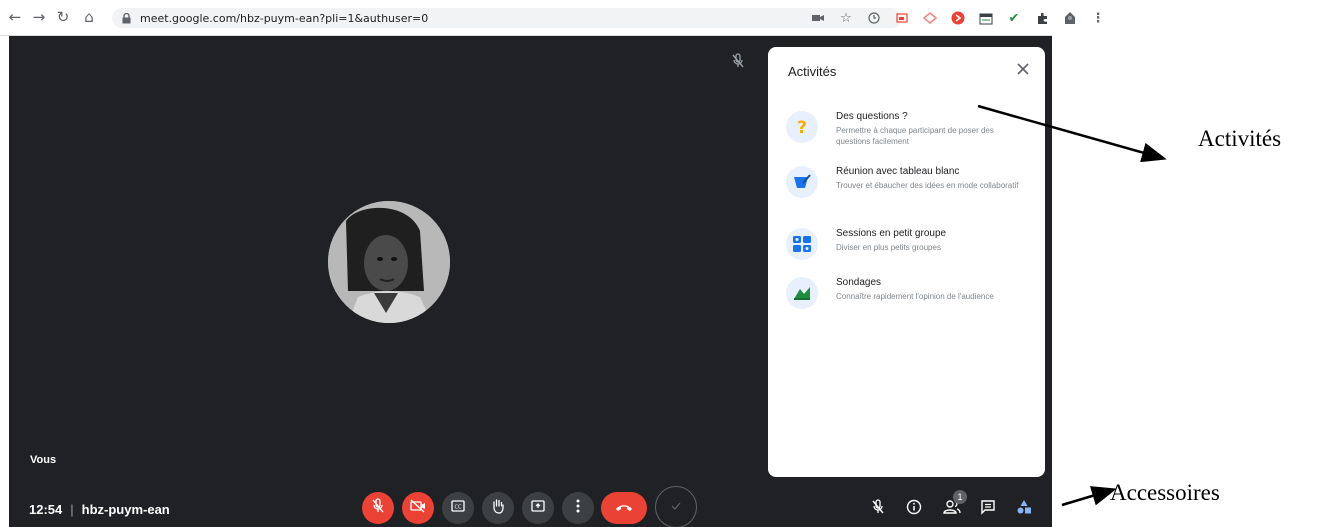 The image size is (1319, 527). I want to click on accessories-arrow, so click(1089, 496).